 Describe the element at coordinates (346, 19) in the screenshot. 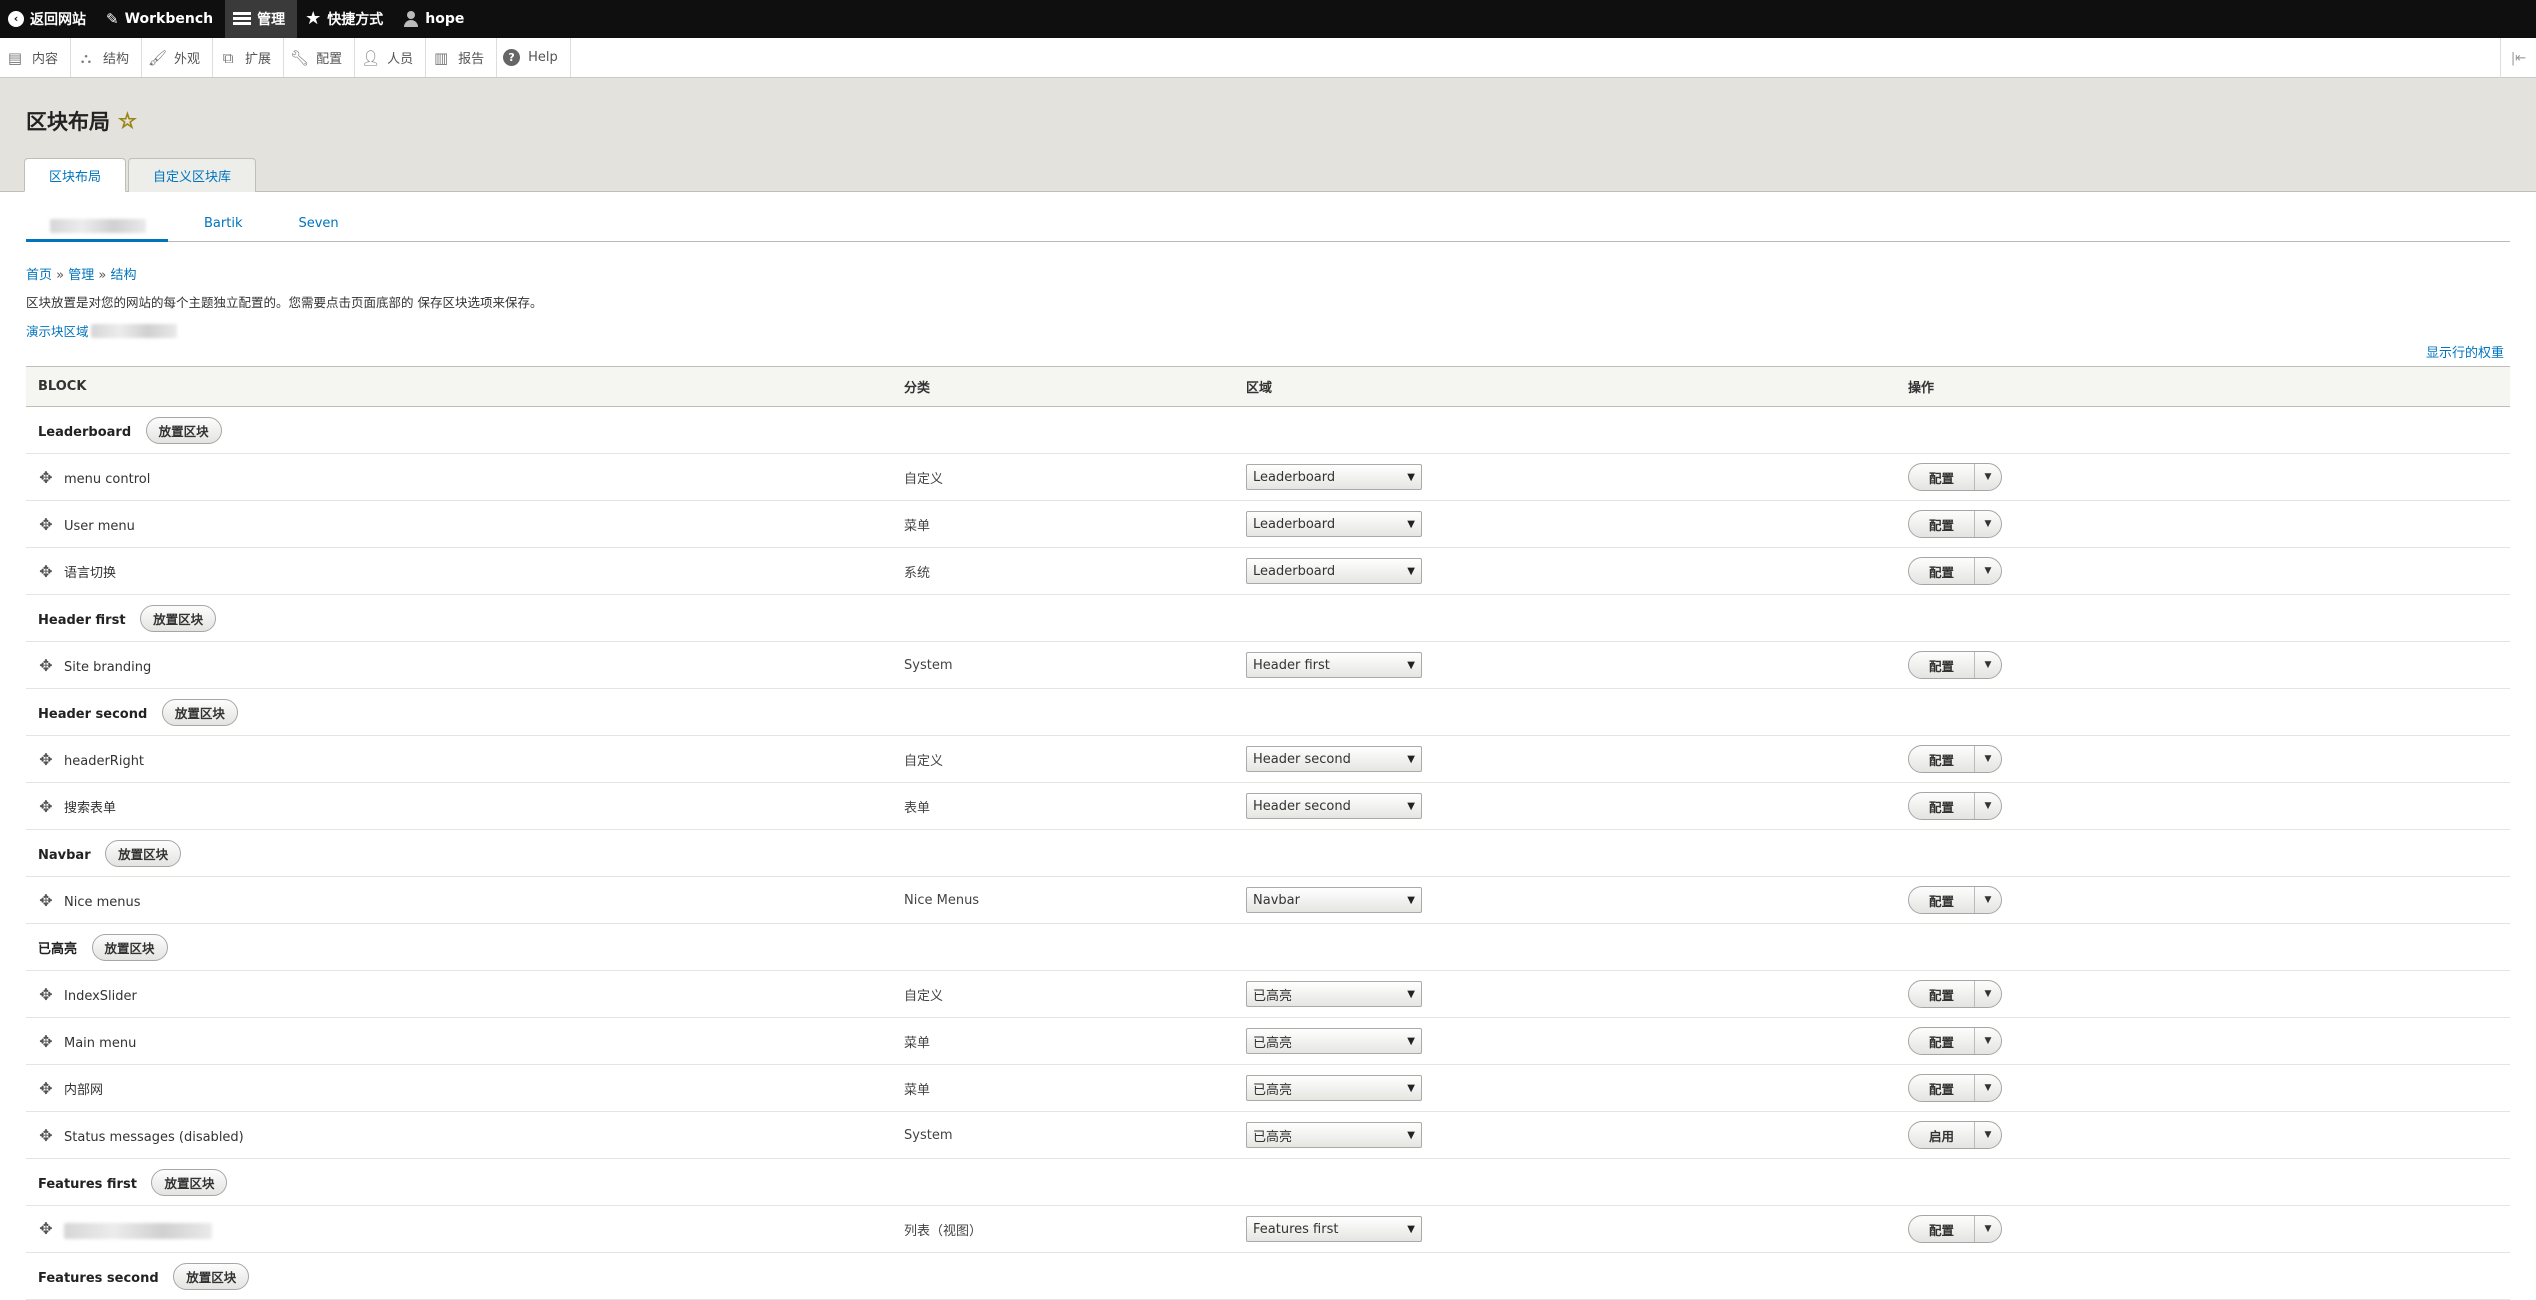

I see `shortcuts-tab: ★ 快捷方式` at that location.